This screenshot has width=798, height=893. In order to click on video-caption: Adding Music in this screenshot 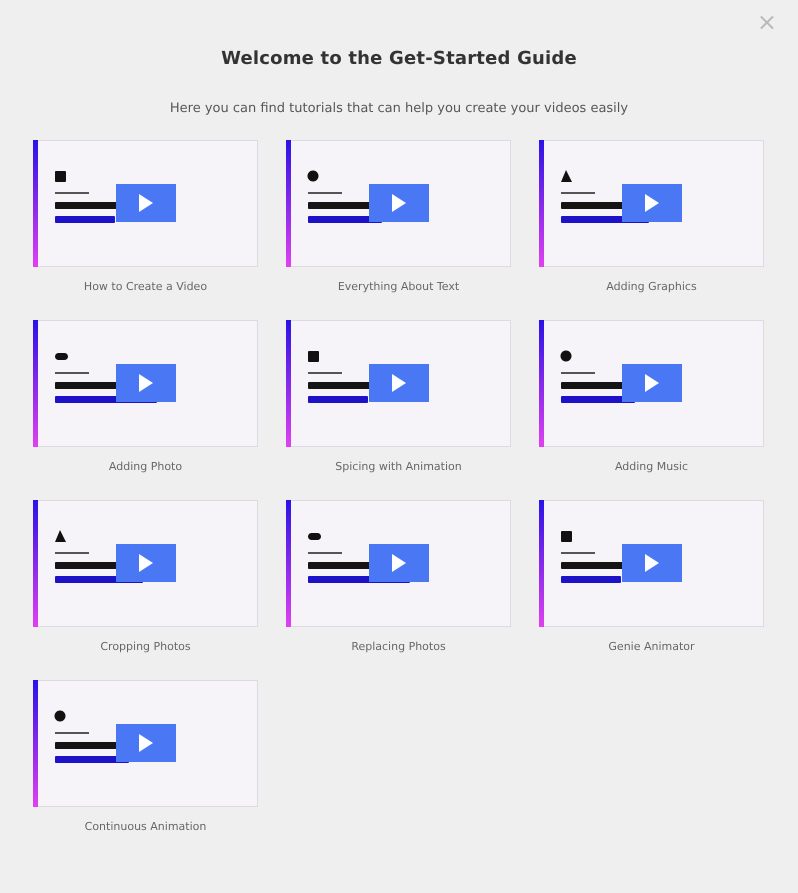, I will do `click(651, 466)`.